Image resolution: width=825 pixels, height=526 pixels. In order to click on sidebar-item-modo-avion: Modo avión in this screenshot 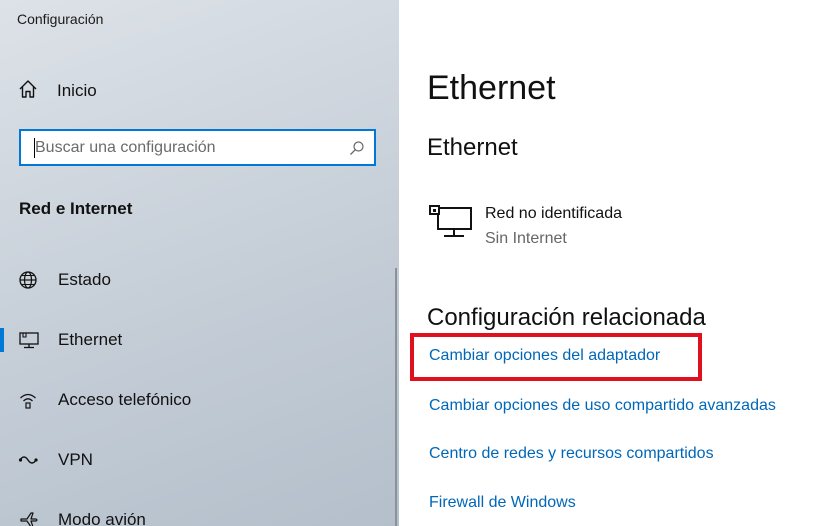, I will do `click(197, 513)`.